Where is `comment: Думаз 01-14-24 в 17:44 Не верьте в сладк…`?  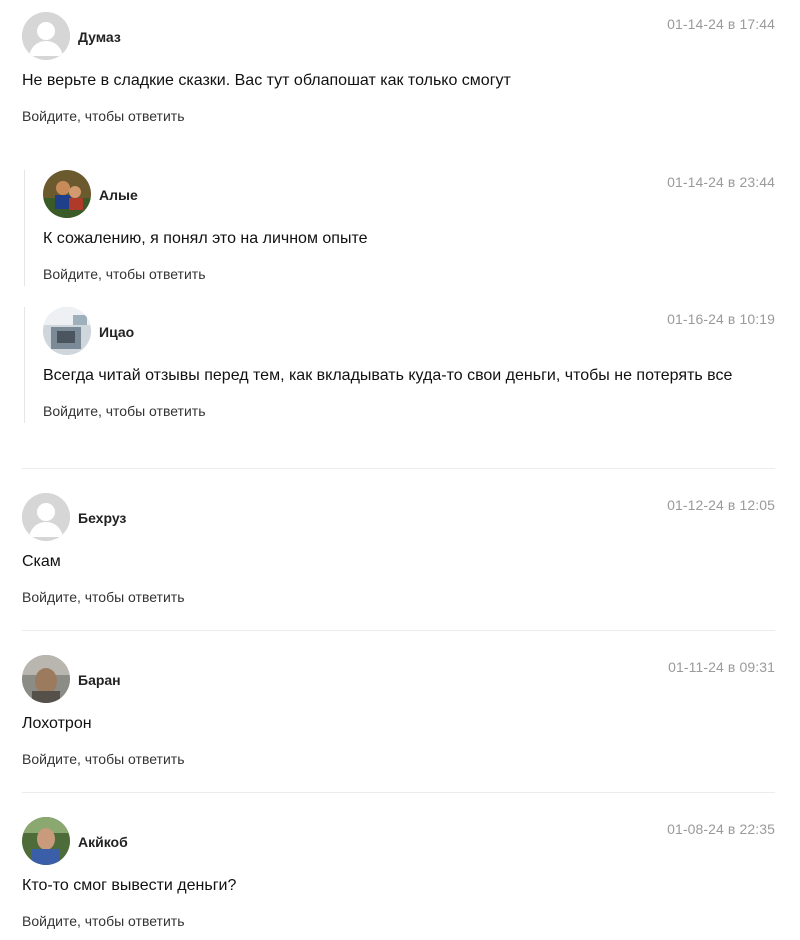 comment: Думаз 01-14-24 в 17:44 Не верьте в сладк… is located at coordinates (398, 72).